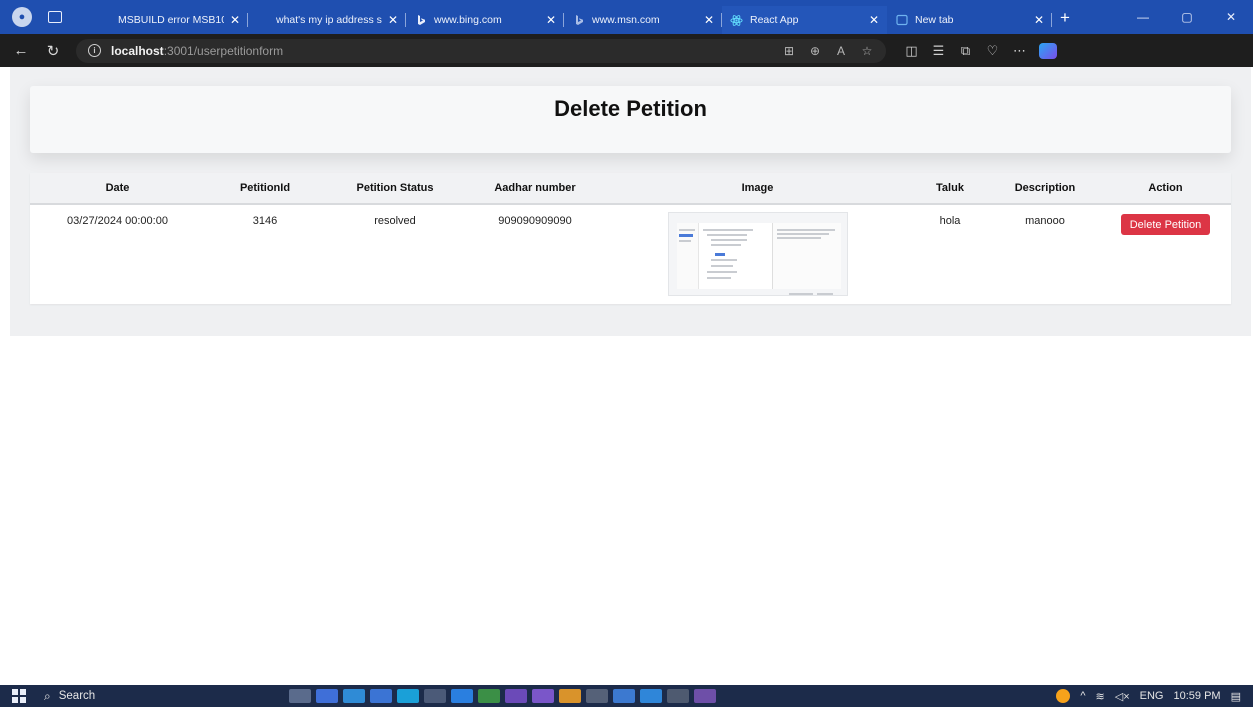 This screenshot has width=1253, height=707. I want to click on maximize-icon: ▢, so click(1187, 17).